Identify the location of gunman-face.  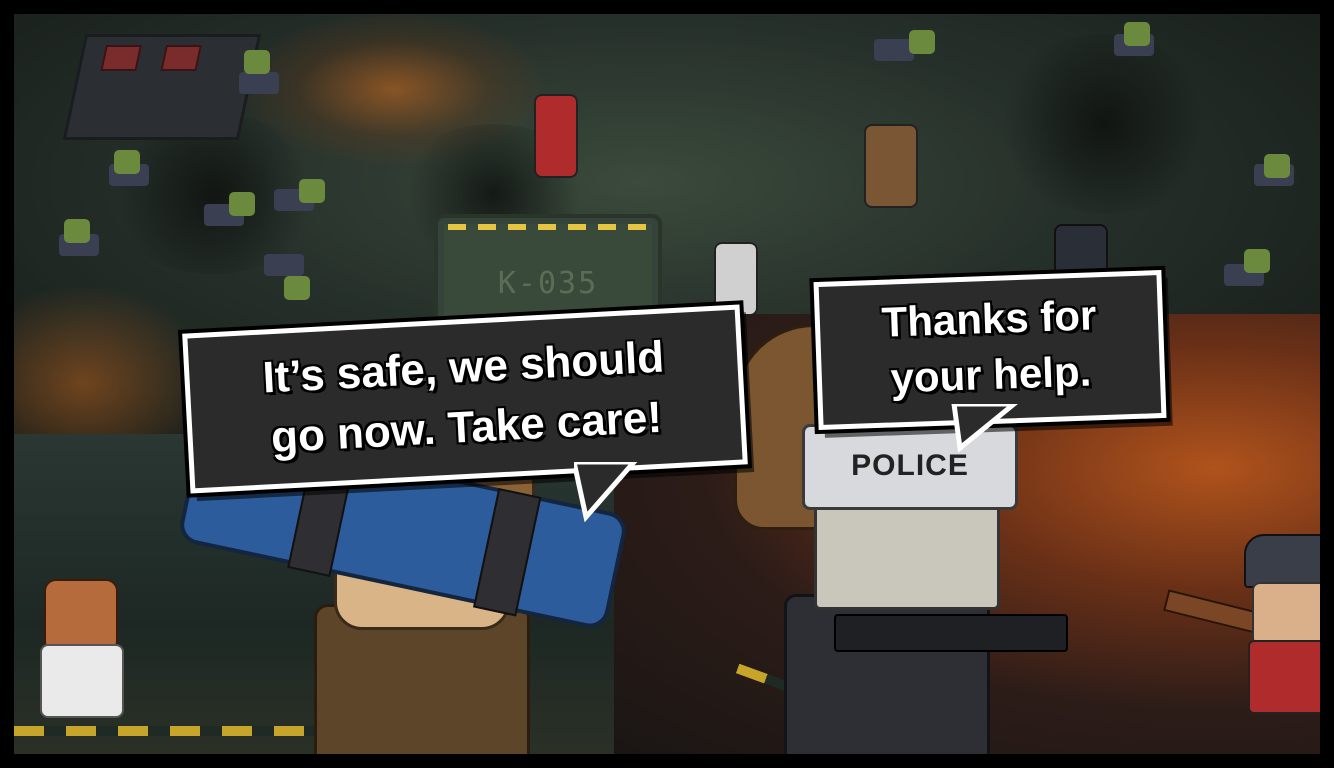
(1286, 614).